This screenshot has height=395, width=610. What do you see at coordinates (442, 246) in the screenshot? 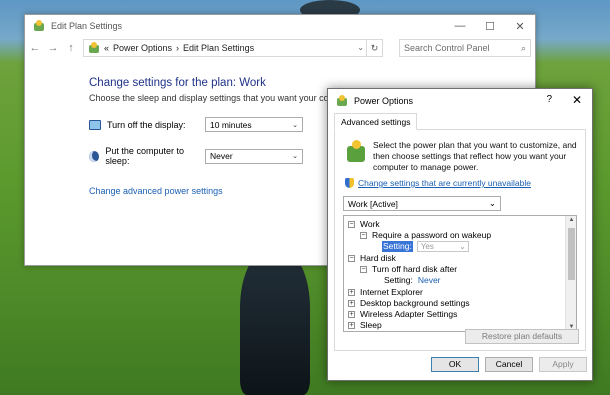
I see `setting-value-select: Yes ⌄` at bounding box center [442, 246].